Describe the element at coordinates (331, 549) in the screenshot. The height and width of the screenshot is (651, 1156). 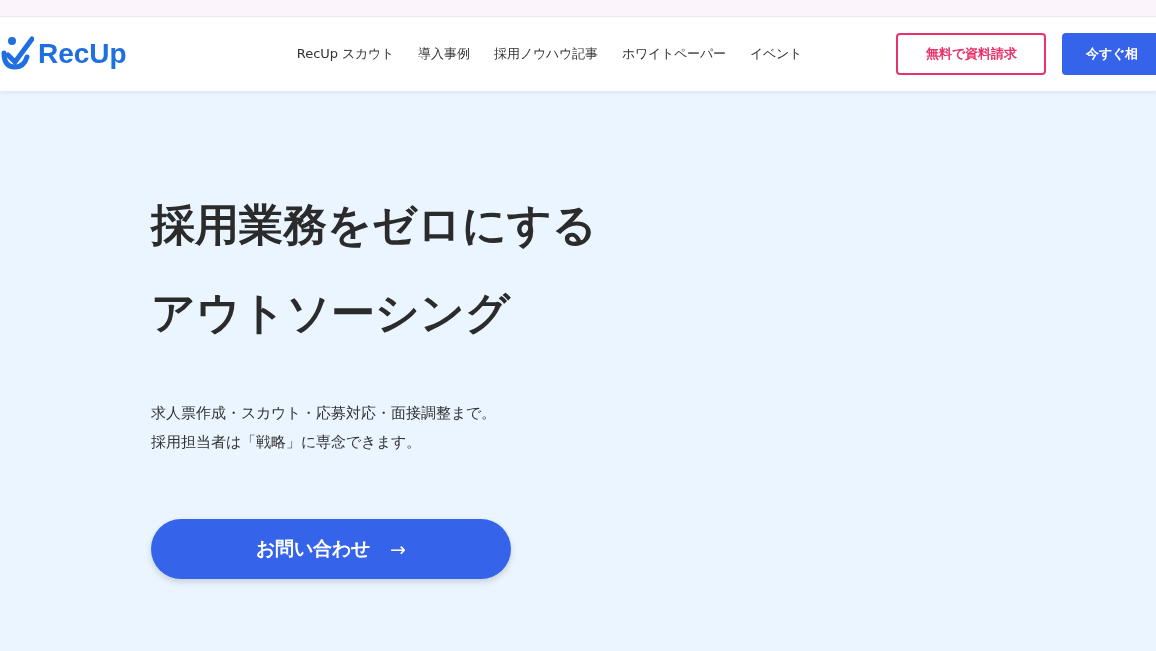
I see `contact-button: お問い合わせ →` at that location.